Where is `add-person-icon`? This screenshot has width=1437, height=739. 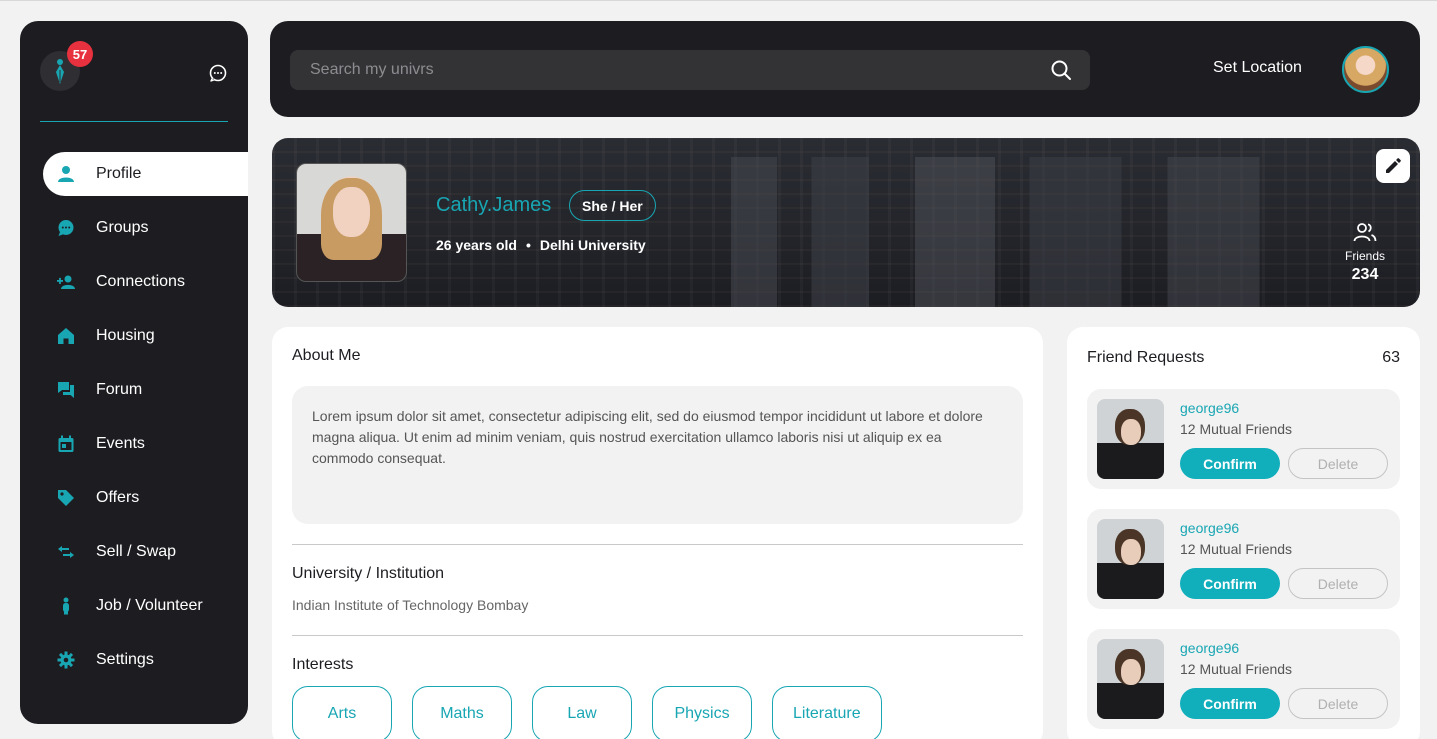
add-person-icon is located at coordinates (66, 282).